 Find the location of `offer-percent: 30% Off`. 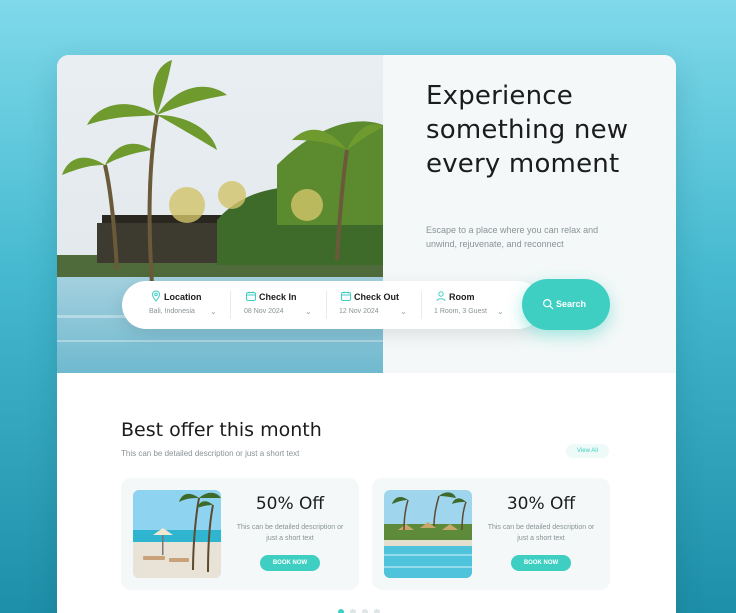

offer-percent: 30% Off is located at coordinates (541, 504).